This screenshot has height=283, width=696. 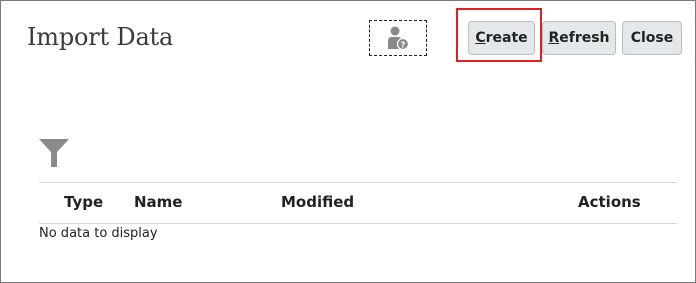 I want to click on user-help-icon: ?, so click(x=398, y=38).